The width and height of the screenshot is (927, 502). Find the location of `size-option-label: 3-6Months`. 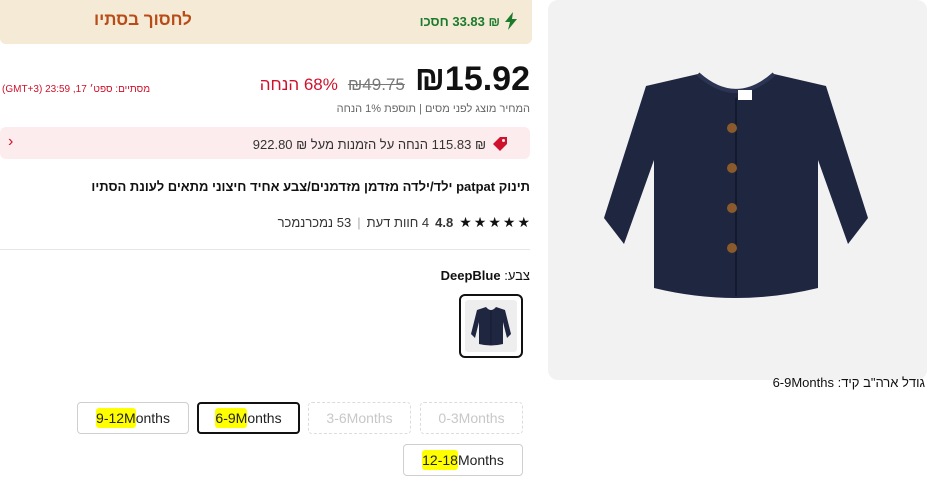

size-option-label: 3-6Months is located at coordinates (359, 418).